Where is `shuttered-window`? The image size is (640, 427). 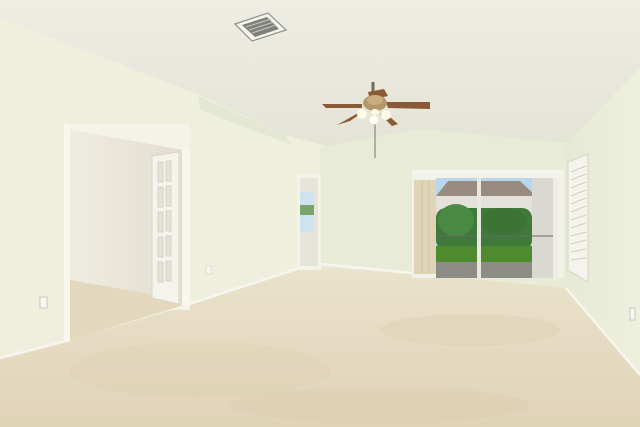 shuttered-window is located at coordinates (578, 218).